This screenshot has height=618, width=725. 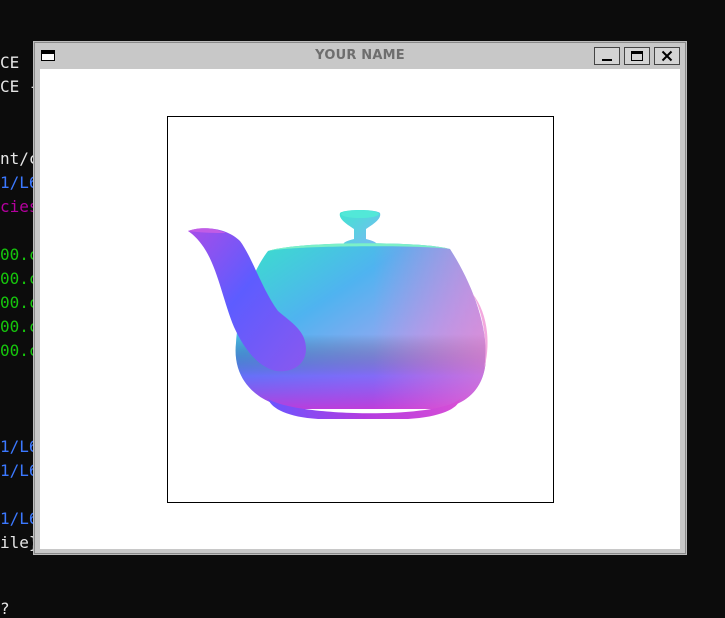 What do you see at coordinates (5, 608) in the screenshot?
I see `terminal-line: ?` at bounding box center [5, 608].